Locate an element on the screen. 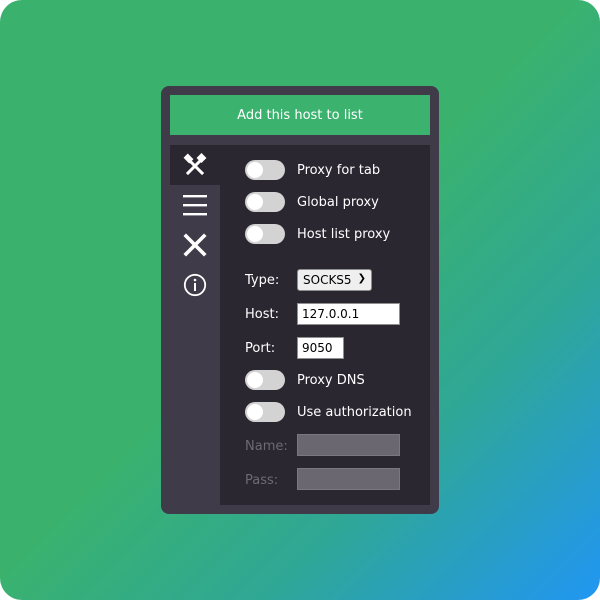  pass-input is located at coordinates (348, 479).